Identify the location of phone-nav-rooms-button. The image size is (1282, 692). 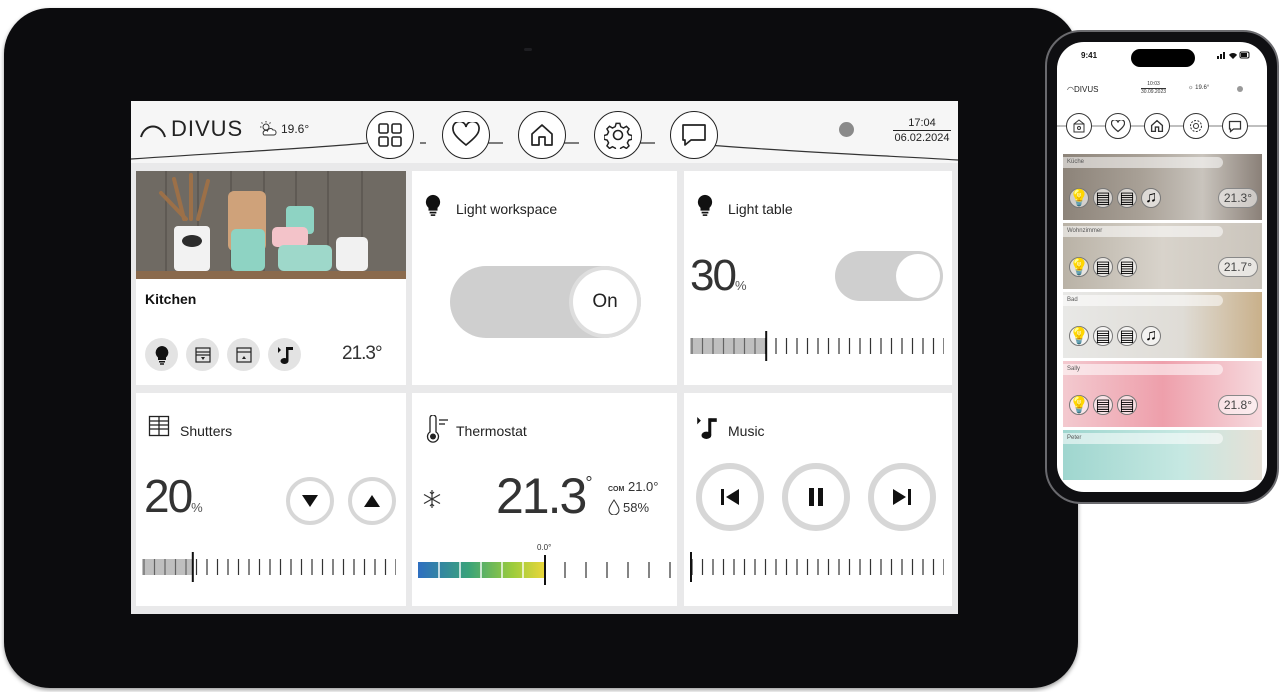
(1079, 126).